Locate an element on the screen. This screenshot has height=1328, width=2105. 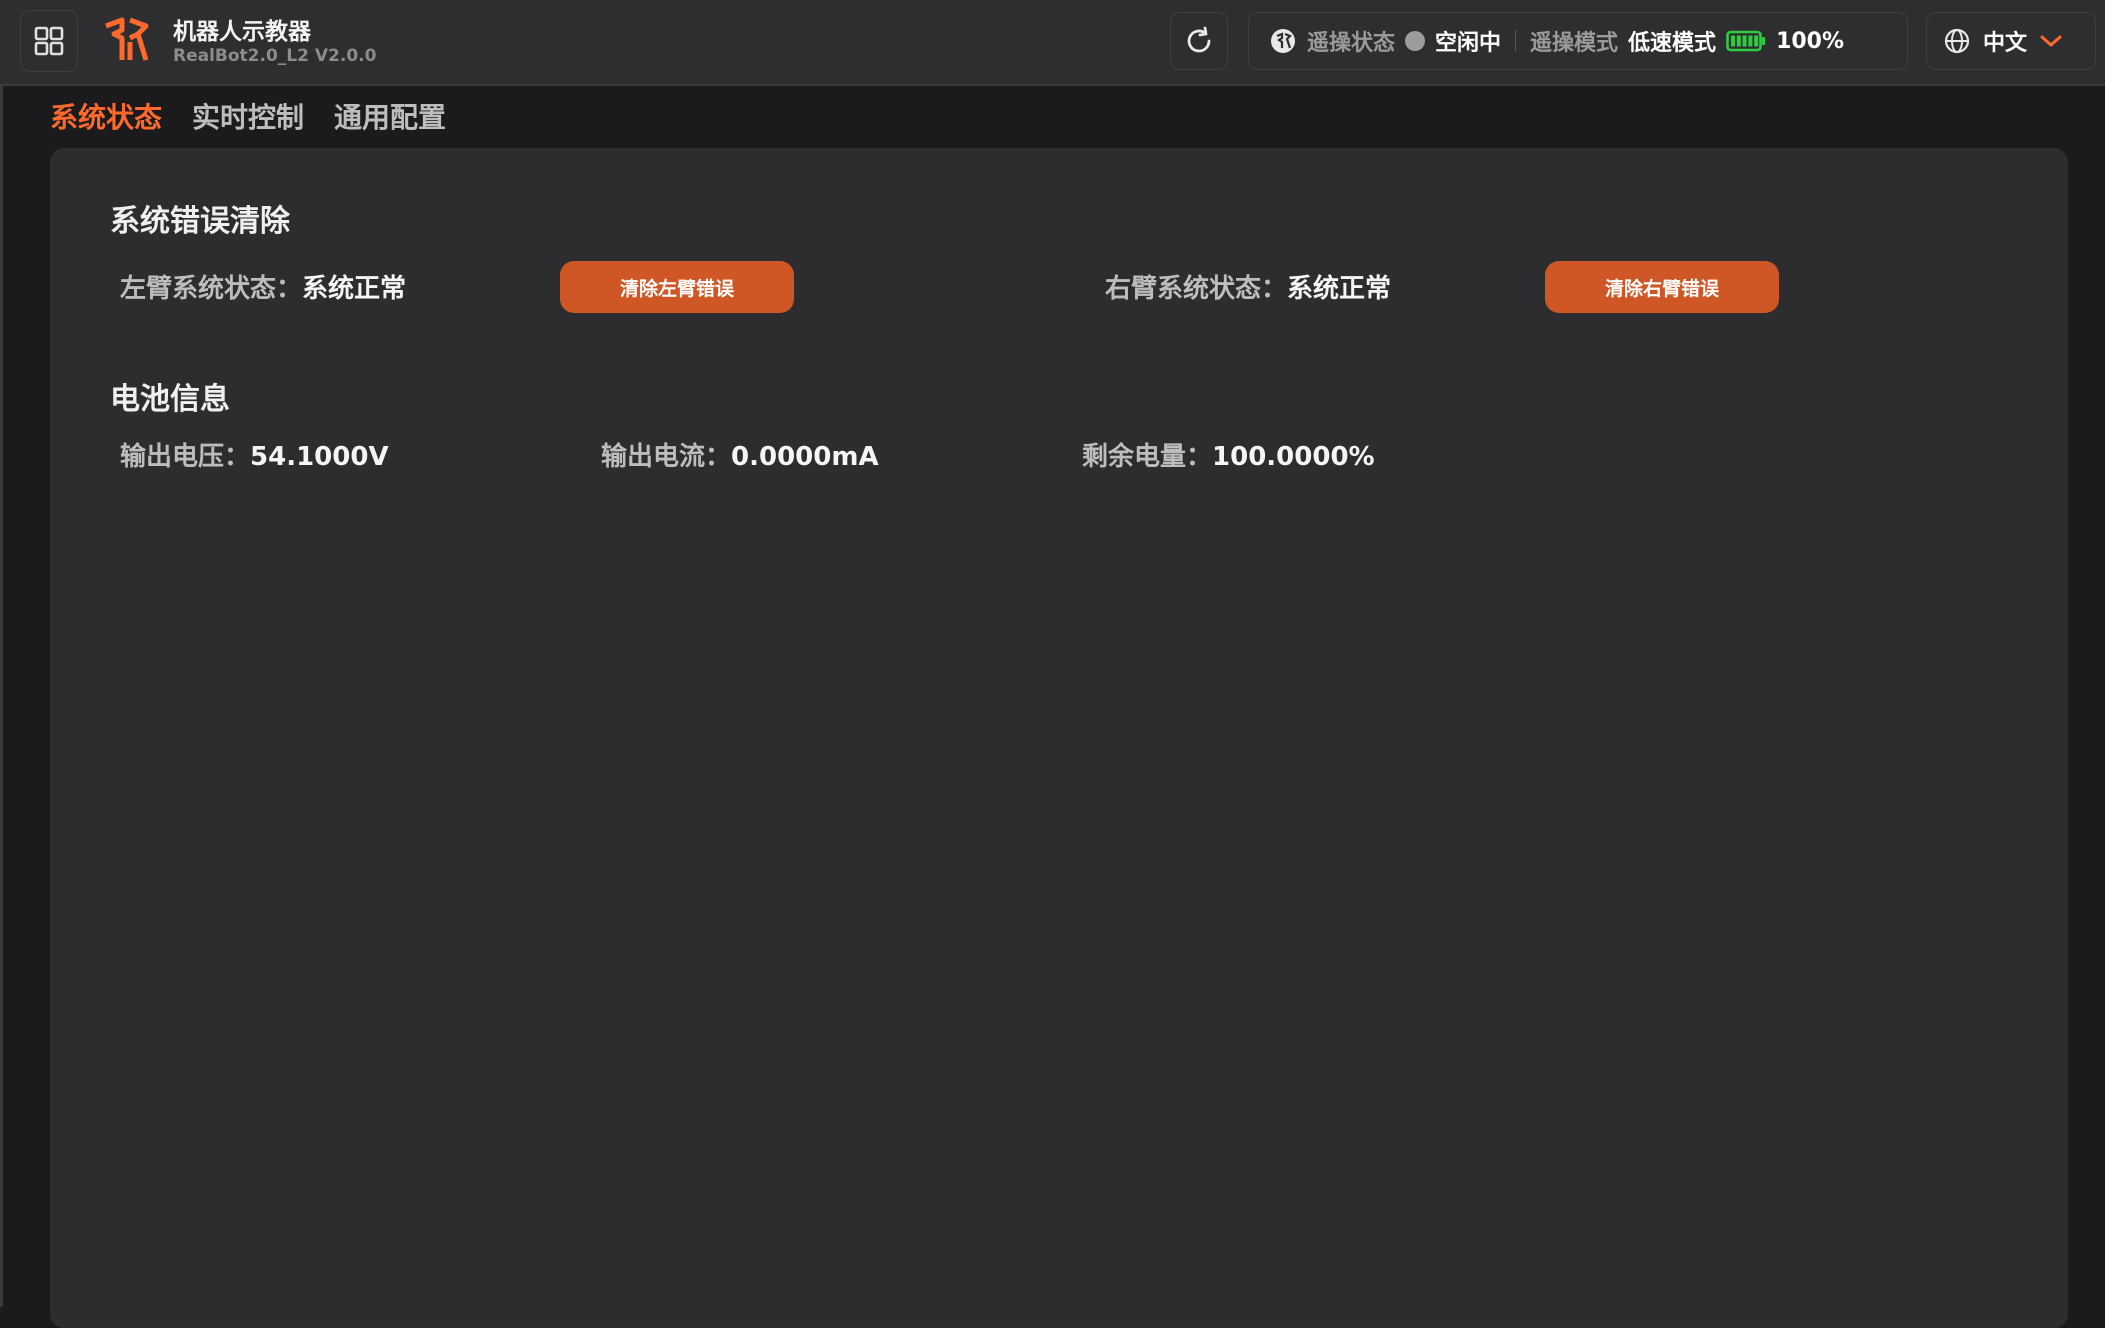
left-arm-status-label: 左臂系统状态： is located at coordinates (211, 289).